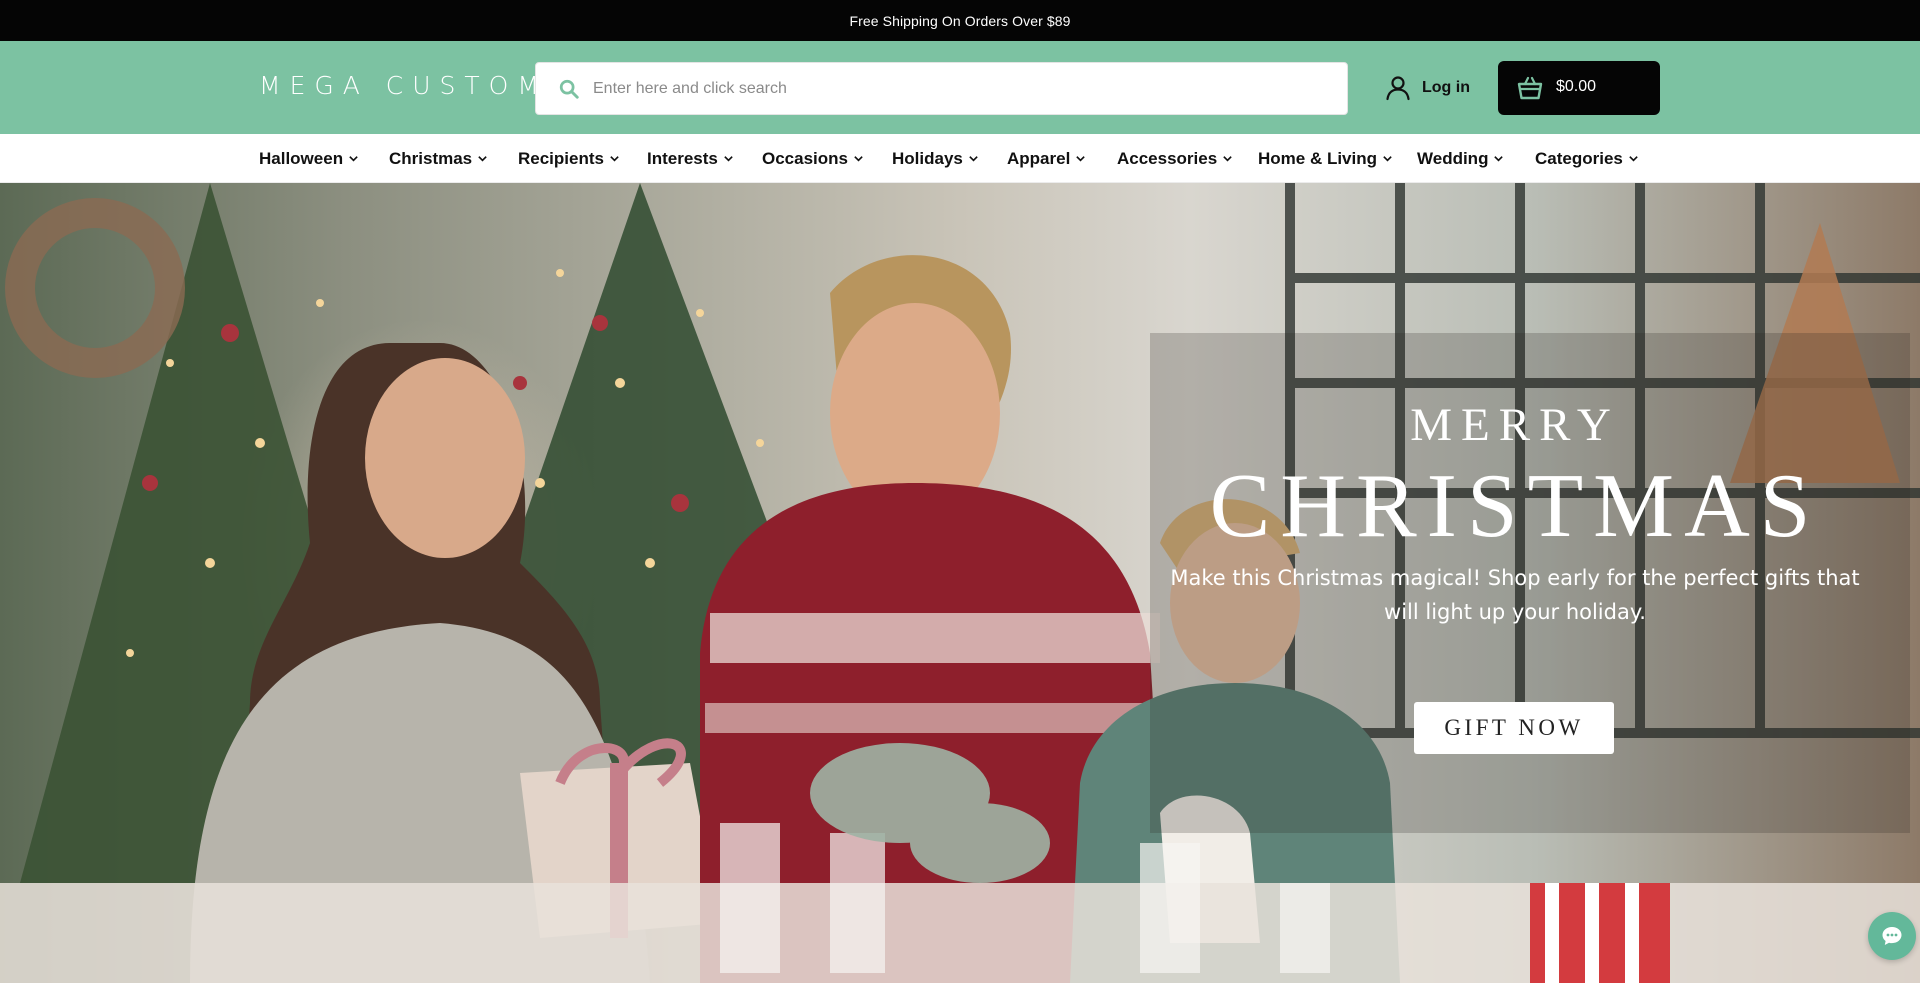 Image resolution: width=1920 pixels, height=993 pixels. What do you see at coordinates (1514, 728) in the screenshot?
I see `gift-now-button: GIFT NOW` at bounding box center [1514, 728].